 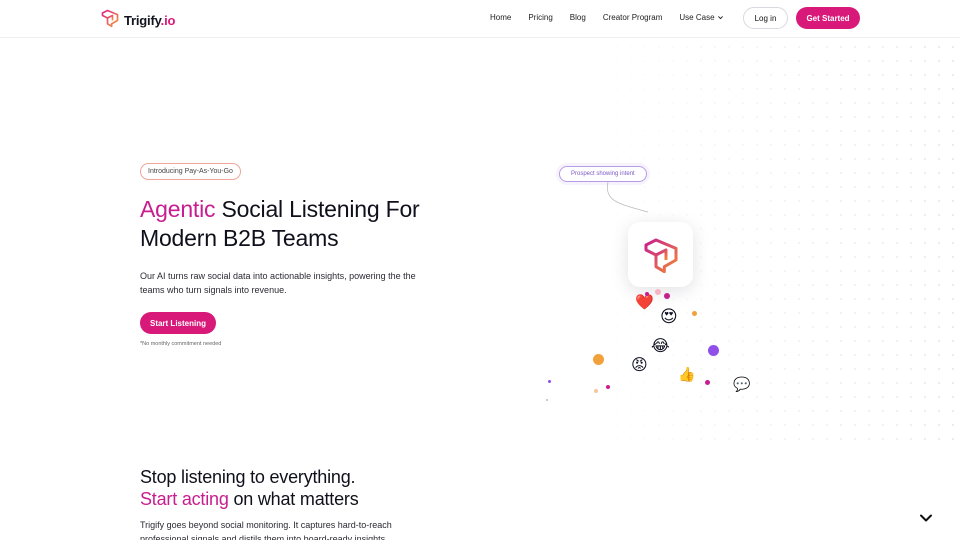 What do you see at coordinates (633, 17) in the screenshot?
I see `nav-link-creator-program: Creator Program` at bounding box center [633, 17].